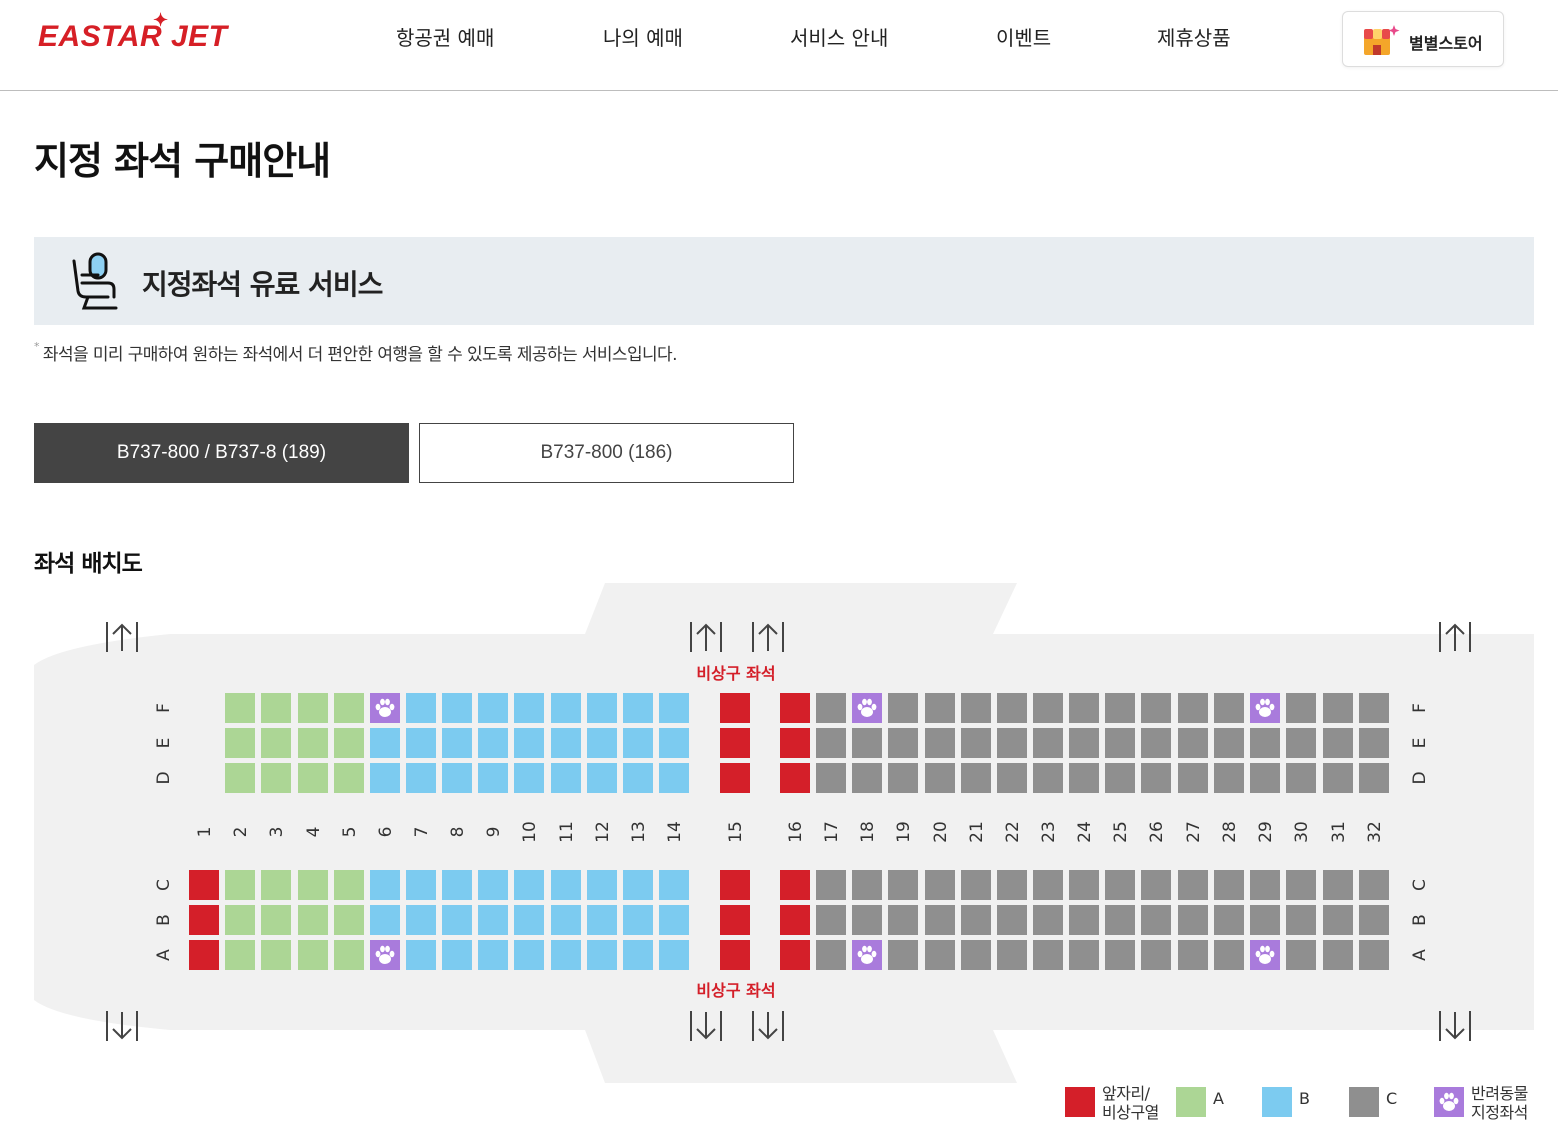  I want to click on seat-28B, so click(1229, 920).